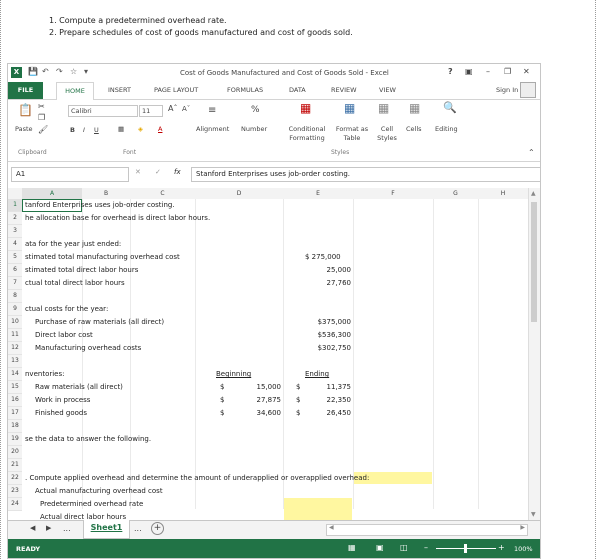 The height and width of the screenshot is (559, 596). Describe the element at coordinates (15, 439) in the screenshot. I see `row-header: 19` at that location.